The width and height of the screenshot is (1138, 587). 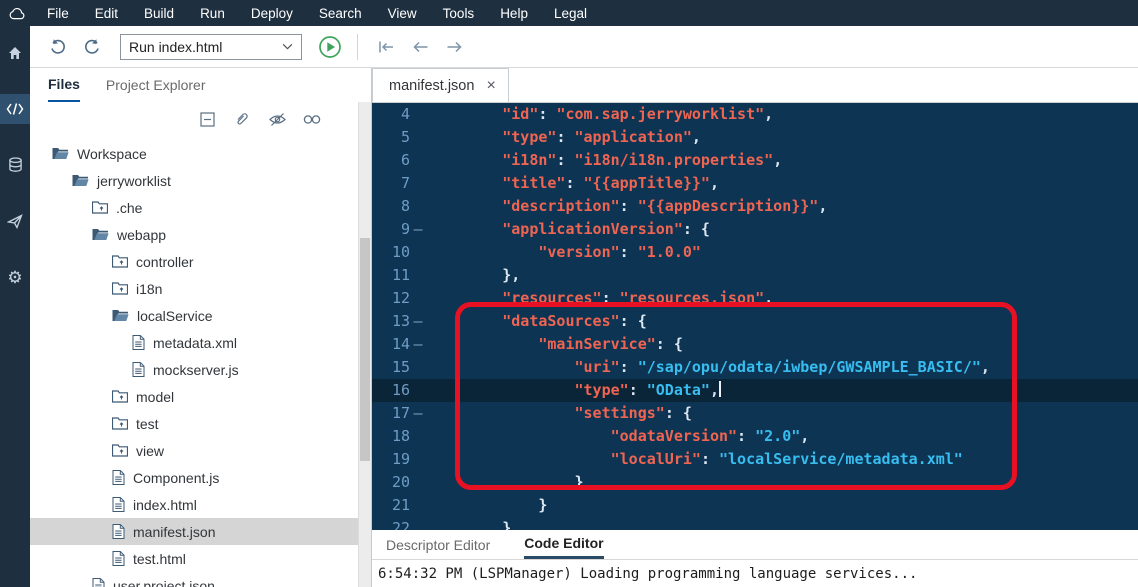 What do you see at coordinates (15, 53) in the screenshot?
I see `home-icon` at bounding box center [15, 53].